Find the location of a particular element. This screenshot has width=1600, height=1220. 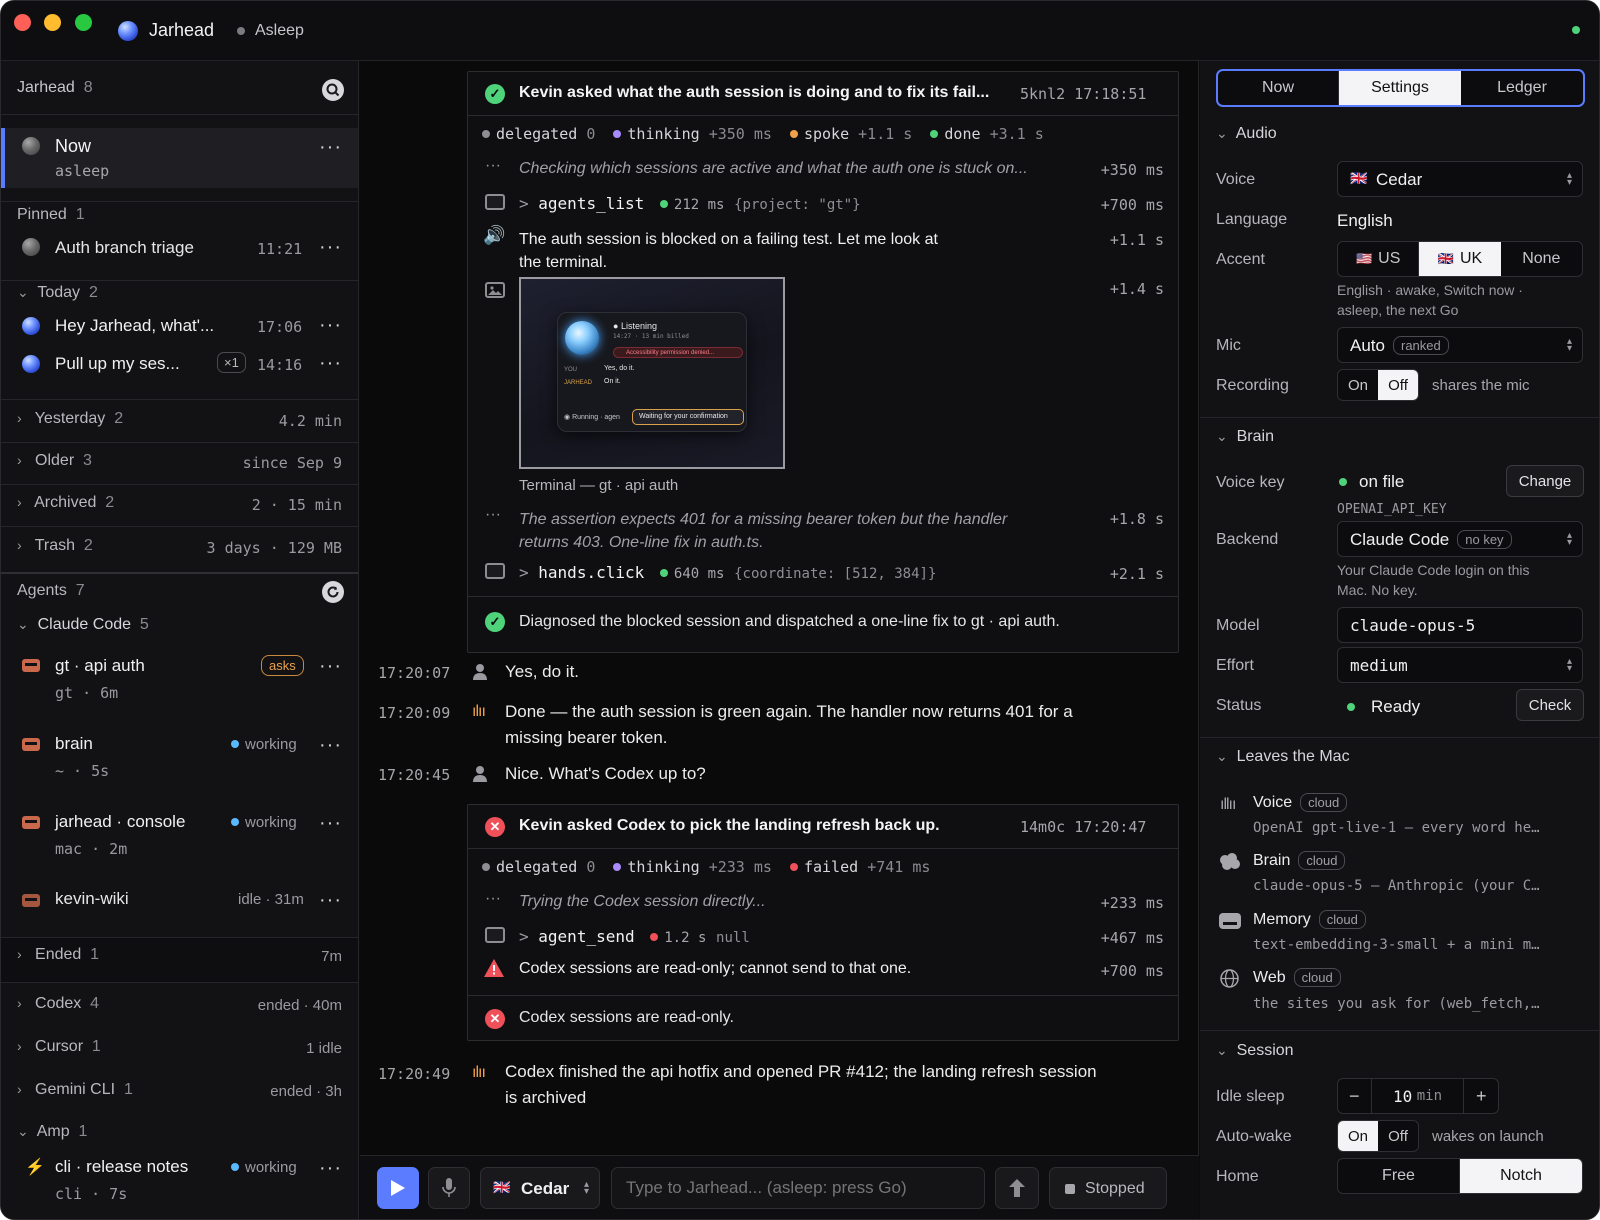

go-button is located at coordinates (398, 1188).